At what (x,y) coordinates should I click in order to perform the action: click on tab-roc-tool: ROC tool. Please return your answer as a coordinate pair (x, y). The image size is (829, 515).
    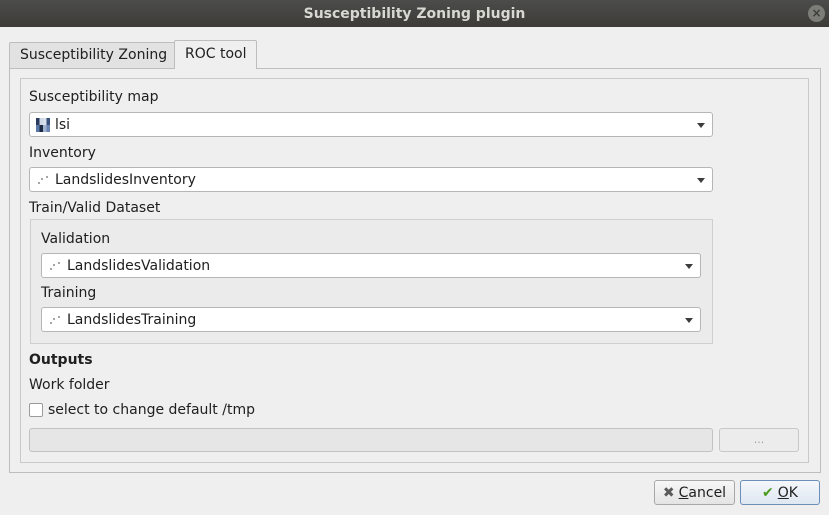
    Looking at the image, I should click on (216, 54).